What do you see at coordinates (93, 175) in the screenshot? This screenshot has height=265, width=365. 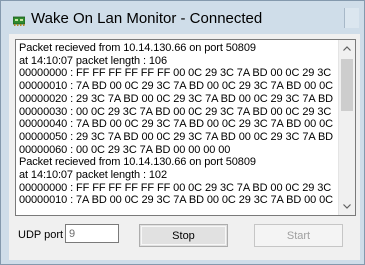 I see `log-line: at 14:10:07 packet length : 102` at bounding box center [93, 175].